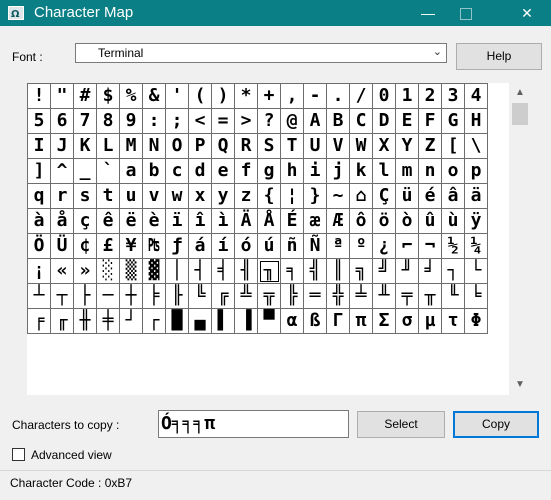 The image size is (551, 500). Describe the element at coordinates (85, 196) in the screenshot. I see `character-cell: s` at that location.